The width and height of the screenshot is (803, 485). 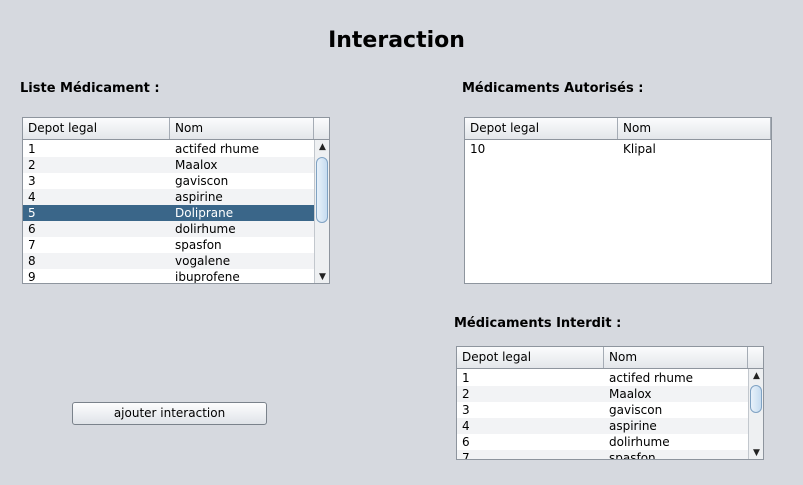 I want to click on cell-nom: ibuprofene, so click(x=207, y=277).